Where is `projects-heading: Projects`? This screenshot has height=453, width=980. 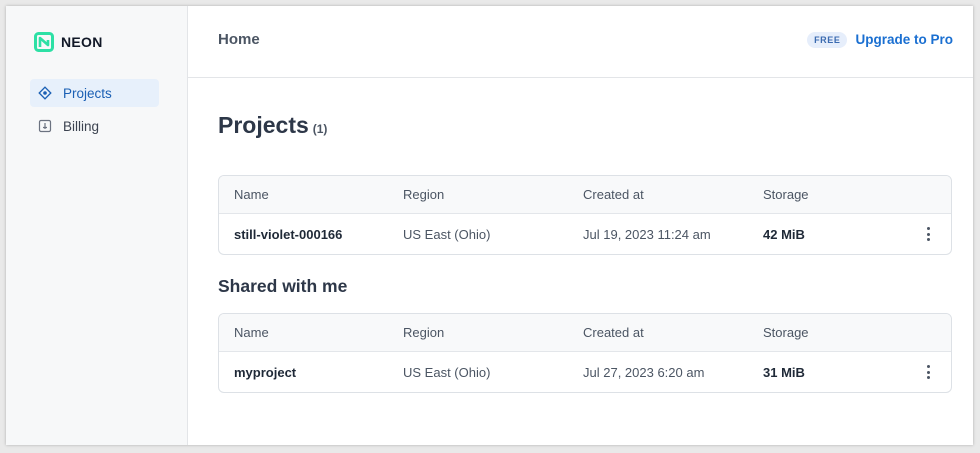 projects-heading: Projects is located at coordinates (263, 125).